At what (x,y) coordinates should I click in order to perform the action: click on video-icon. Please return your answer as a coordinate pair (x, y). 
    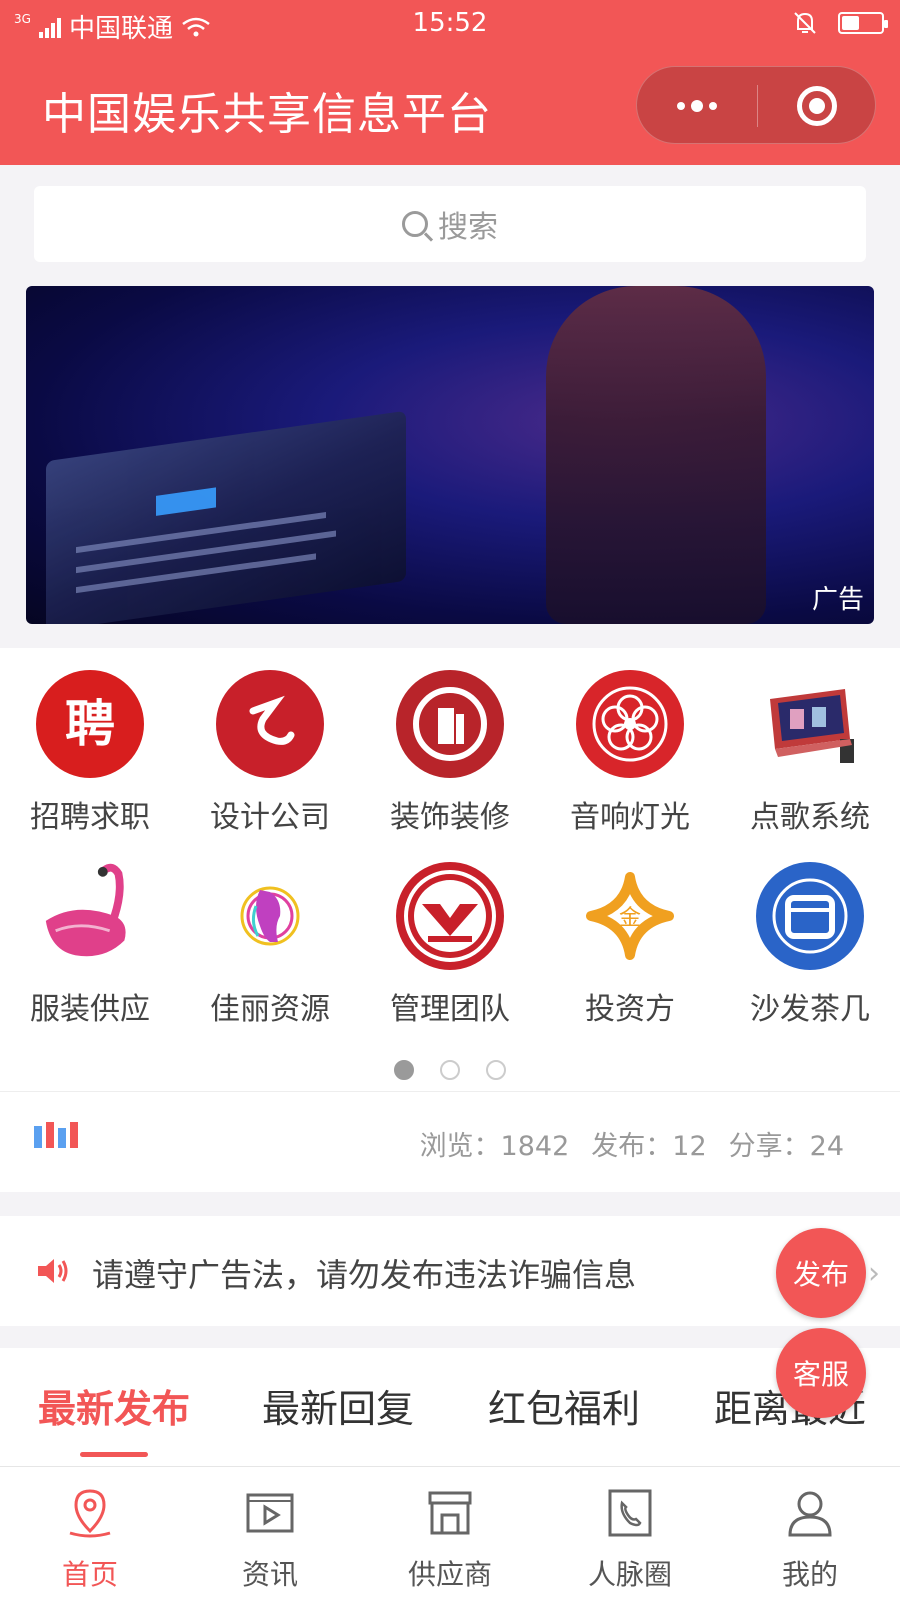
    Looking at the image, I should click on (270, 1513).